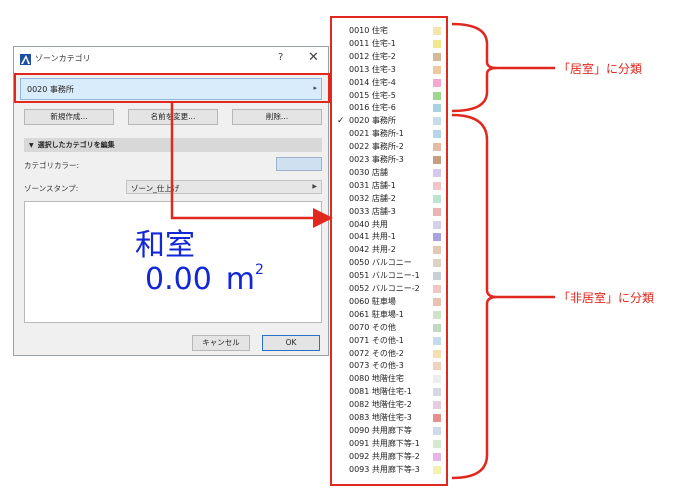 The width and height of the screenshot is (687, 504). What do you see at coordinates (600, 69) in the screenshot?
I see `habitable-annotation: 「居室」に分類` at bounding box center [600, 69].